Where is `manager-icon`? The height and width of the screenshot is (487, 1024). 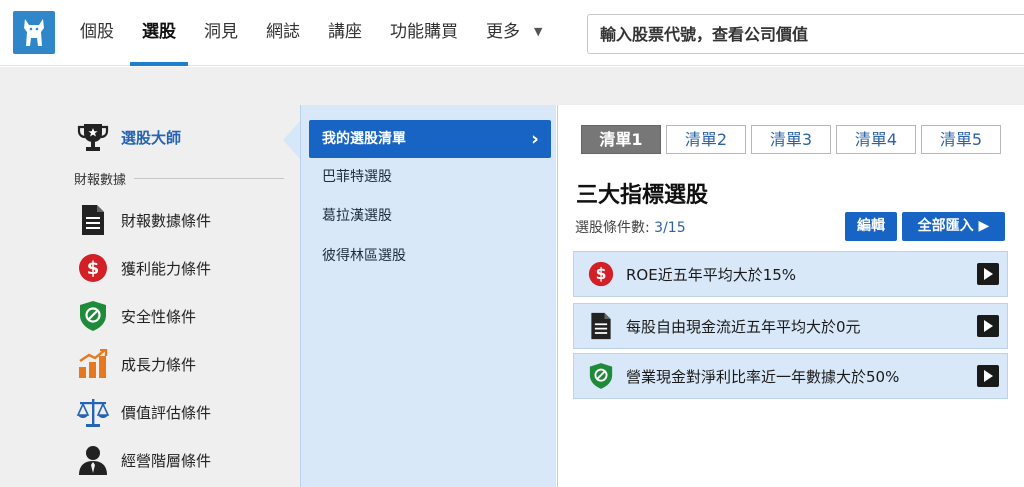 manager-icon is located at coordinates (93, 460).